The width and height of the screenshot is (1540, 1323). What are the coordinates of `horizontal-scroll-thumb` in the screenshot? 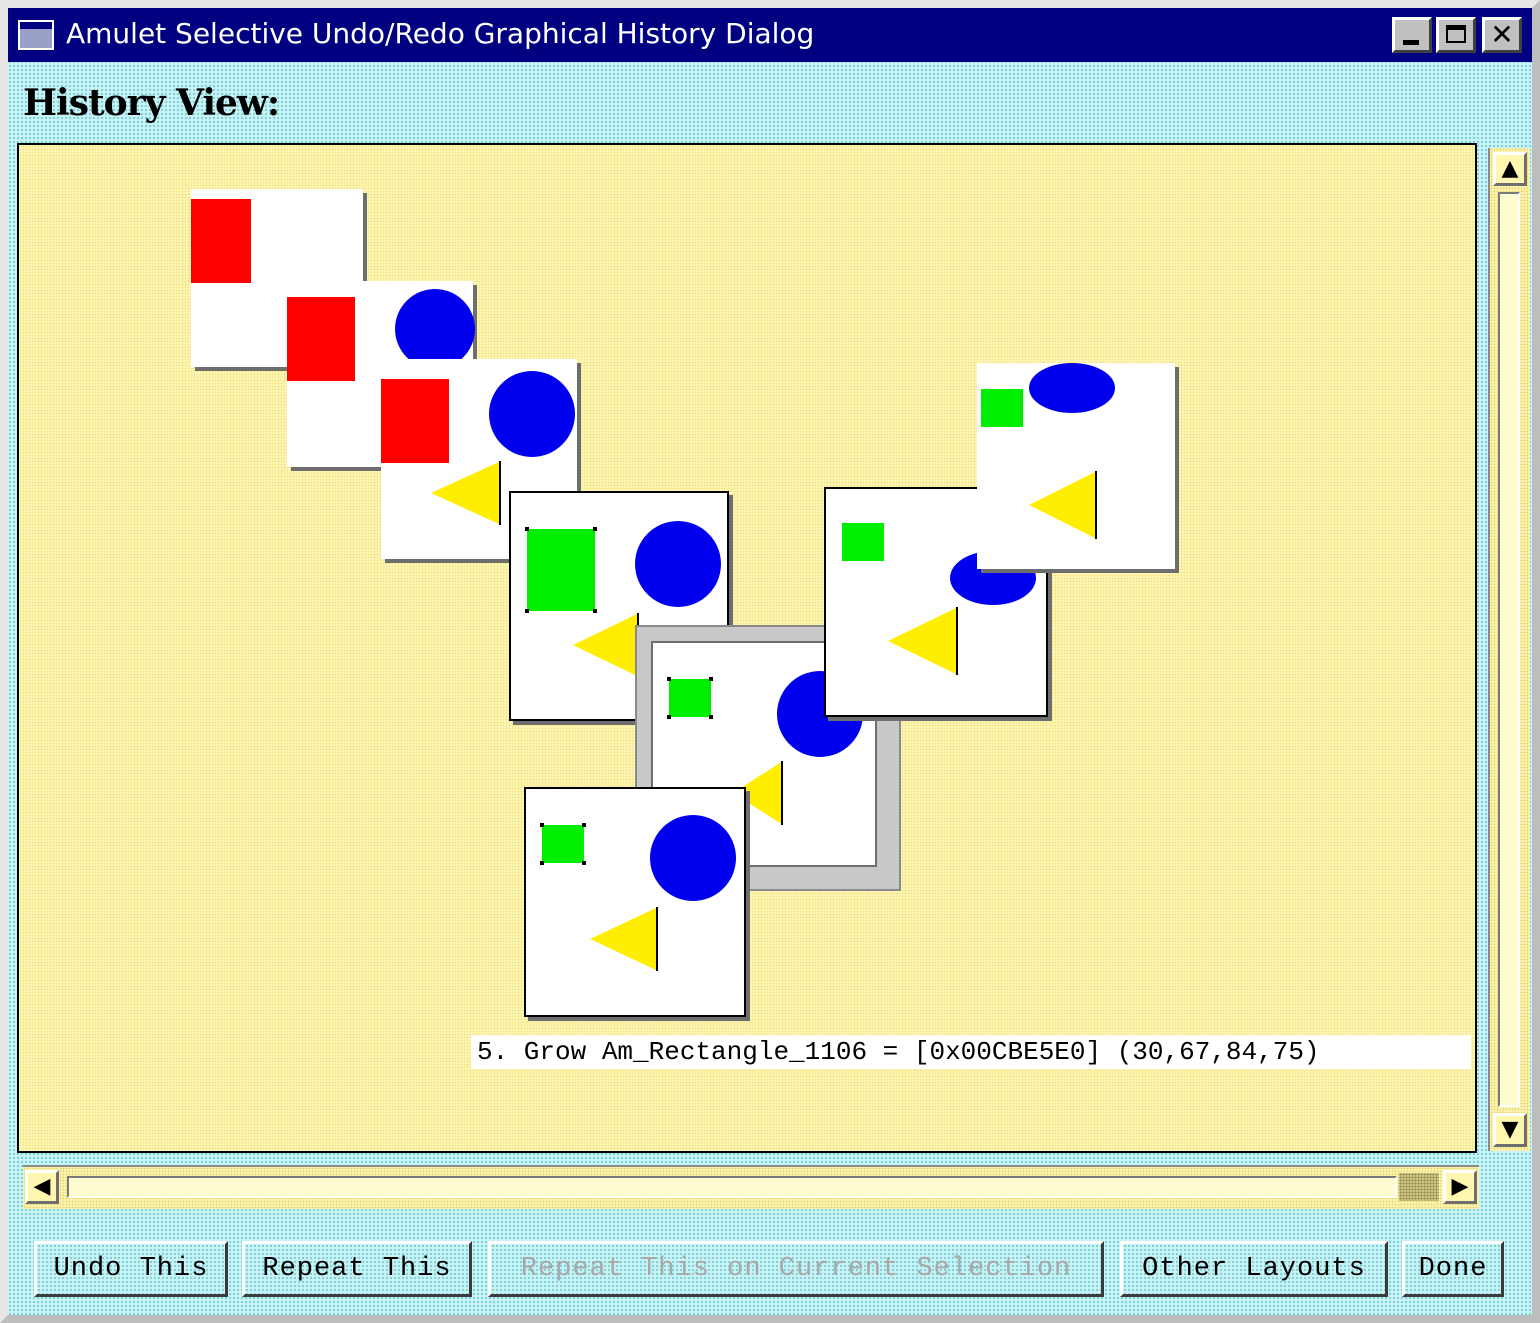 It's located at (1419, 1187).